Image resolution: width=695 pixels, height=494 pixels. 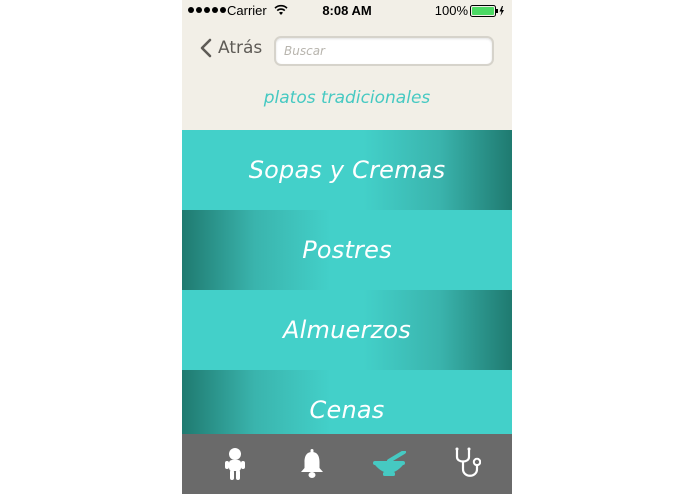 I want to click on stethoscope-icon, so click(x=468, y=462).